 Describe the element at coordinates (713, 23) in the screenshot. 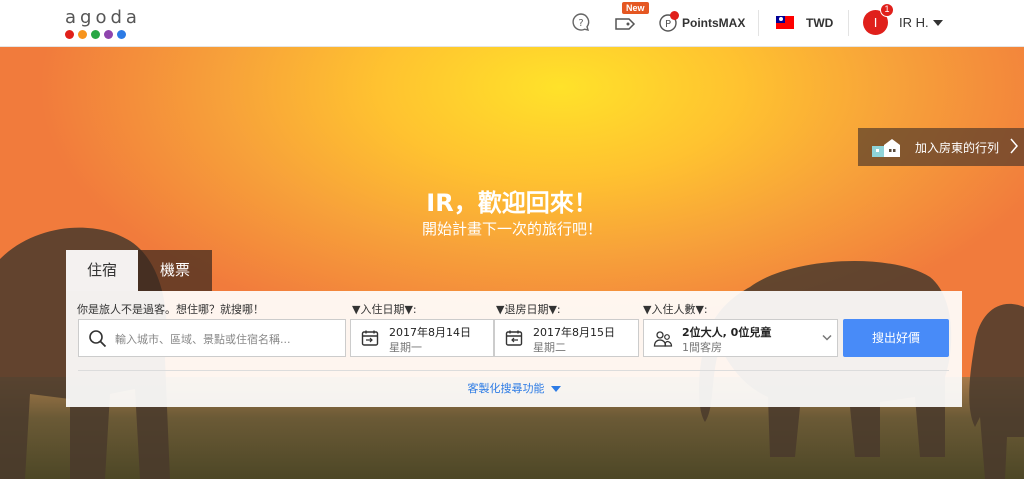

I see `pointsmax-link: PointsMAX` at that location.